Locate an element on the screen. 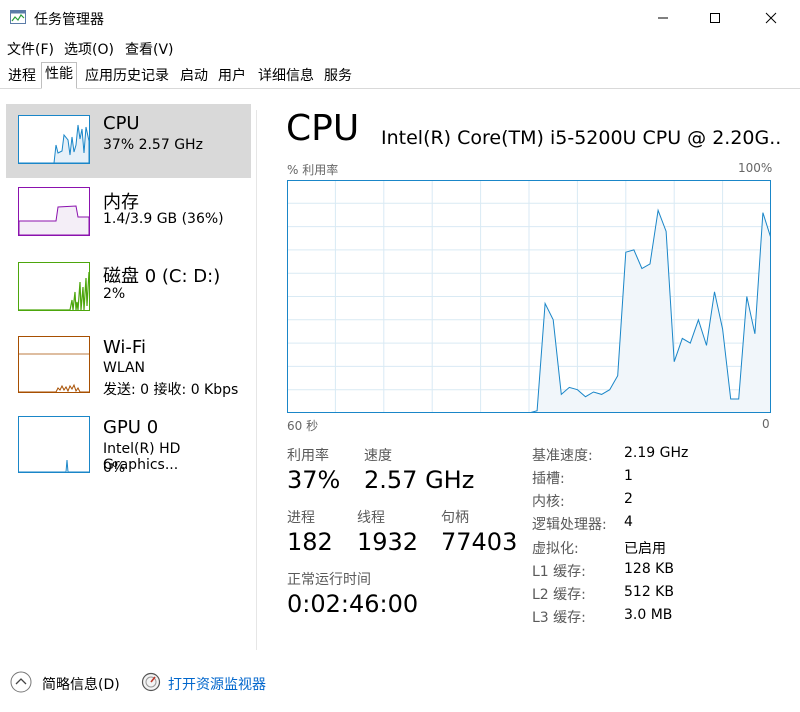  resource-title-cpu: CPU is located at coordinates (121, 123).